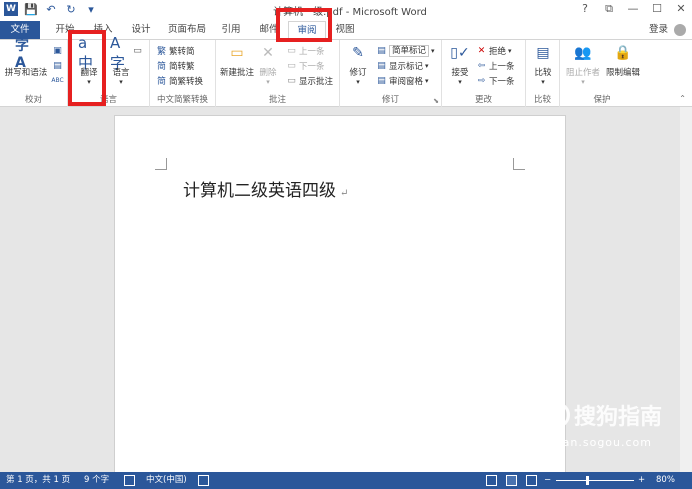  I want to click on zoom-in-button: +, so click(641, 480).